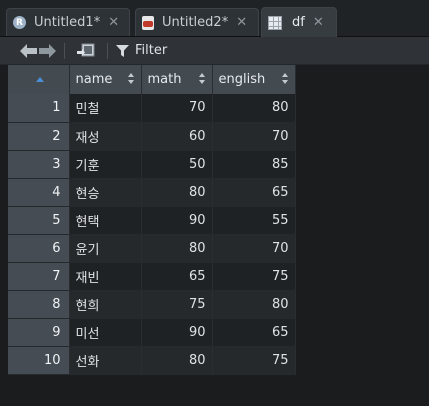 This screenshot has width=429, height=406. Describe the element at coordinates (148, 22) in the screenshot. I see `rmarkdown-icon` at that location.